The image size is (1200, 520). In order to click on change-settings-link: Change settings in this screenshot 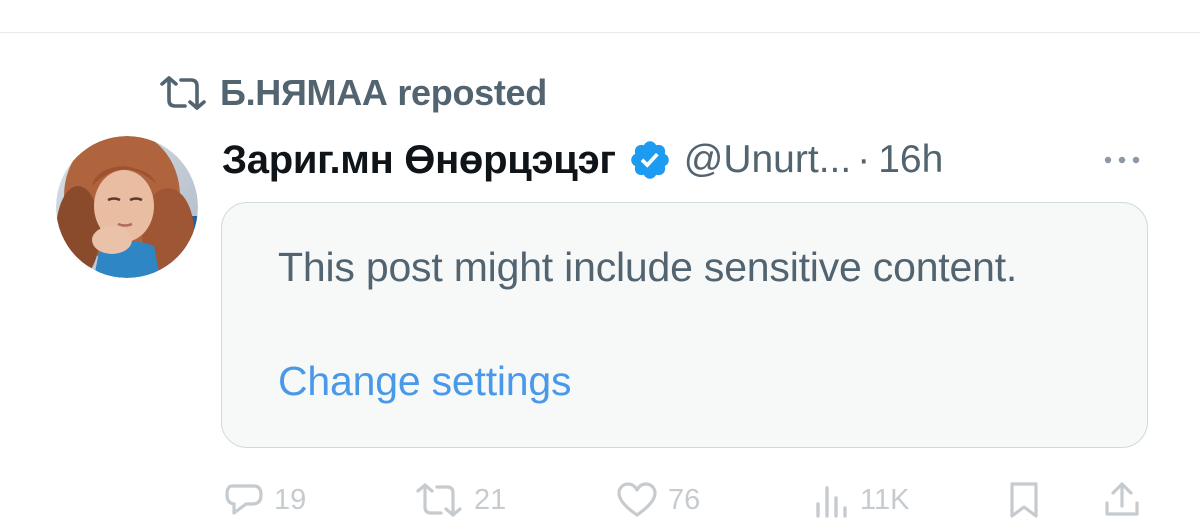, I will do `click(425, 381)`.